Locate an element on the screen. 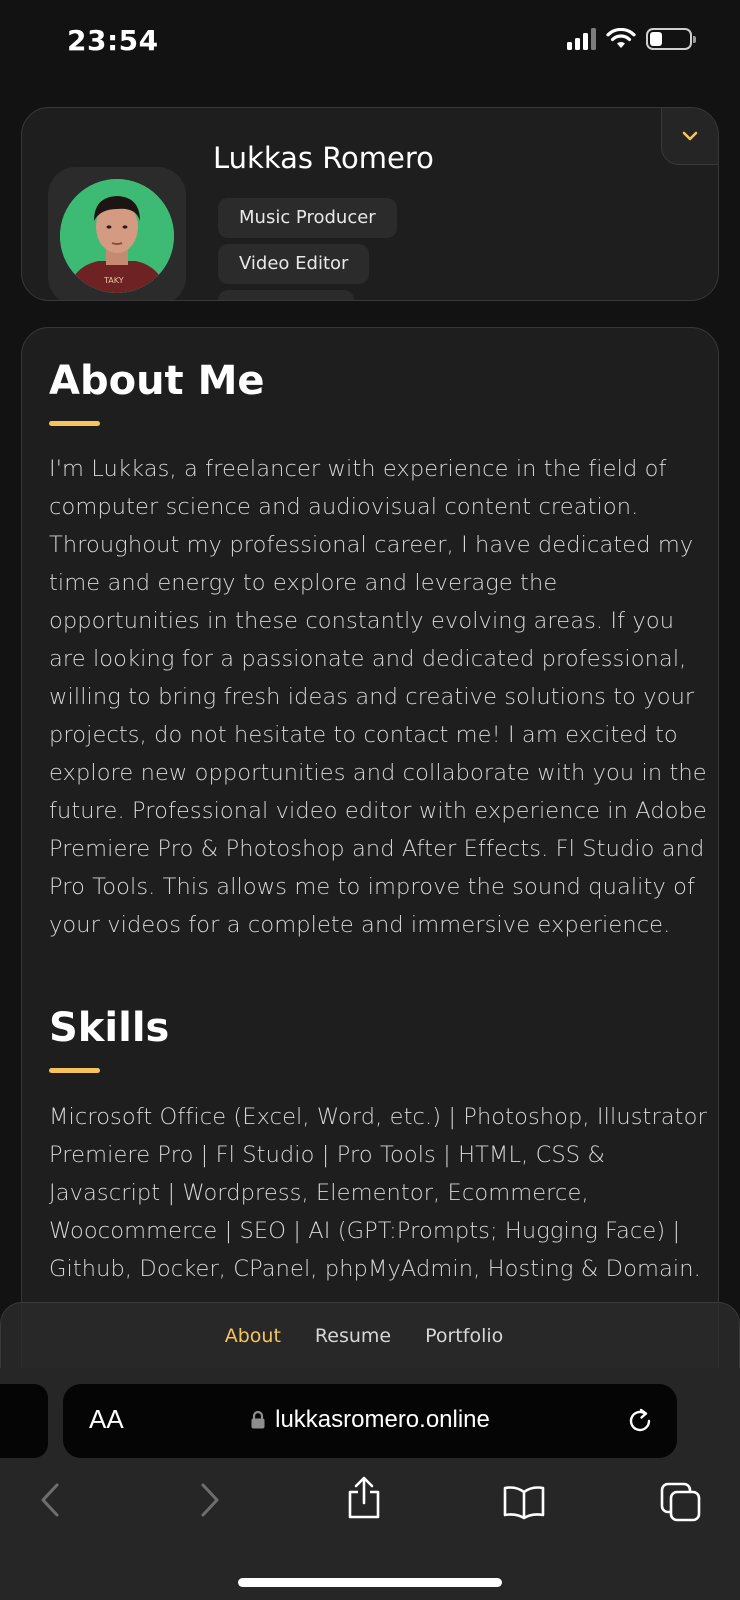 Image resolution: width=740 pixels, height=1600 pixels. previous-tab-preview is located at coordinates (24, 1421).